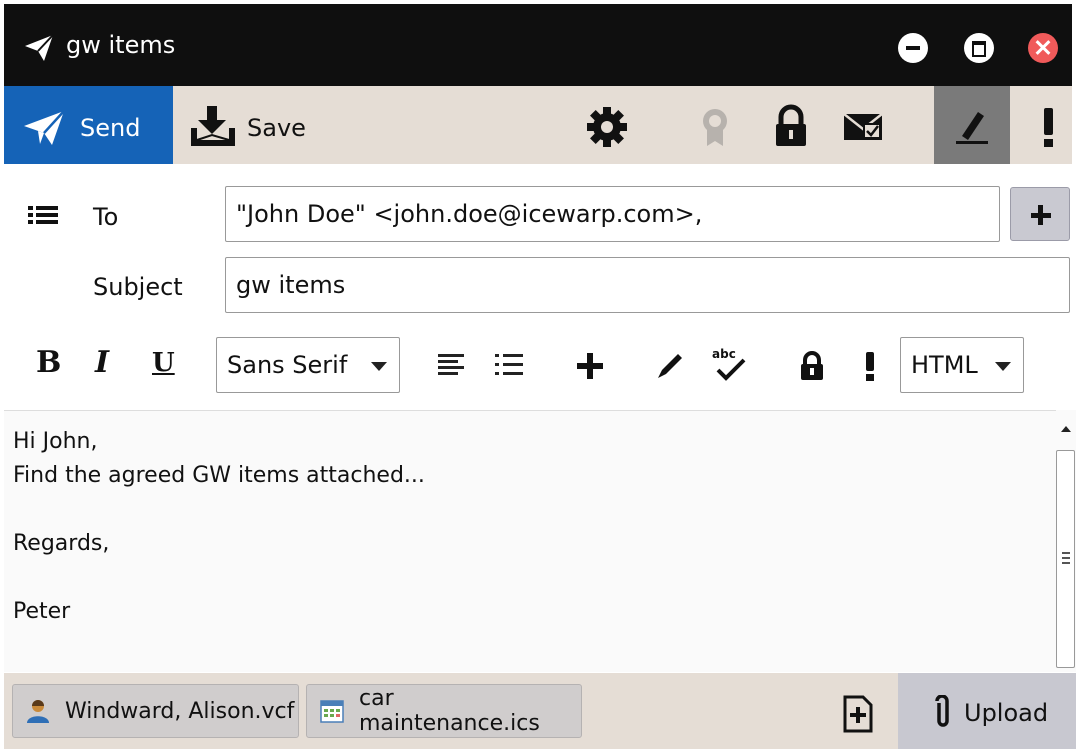  What do you see at coordinates (276, 128) in the screenshot?
I see `save-label: Save` at bounding box center [276, 128].